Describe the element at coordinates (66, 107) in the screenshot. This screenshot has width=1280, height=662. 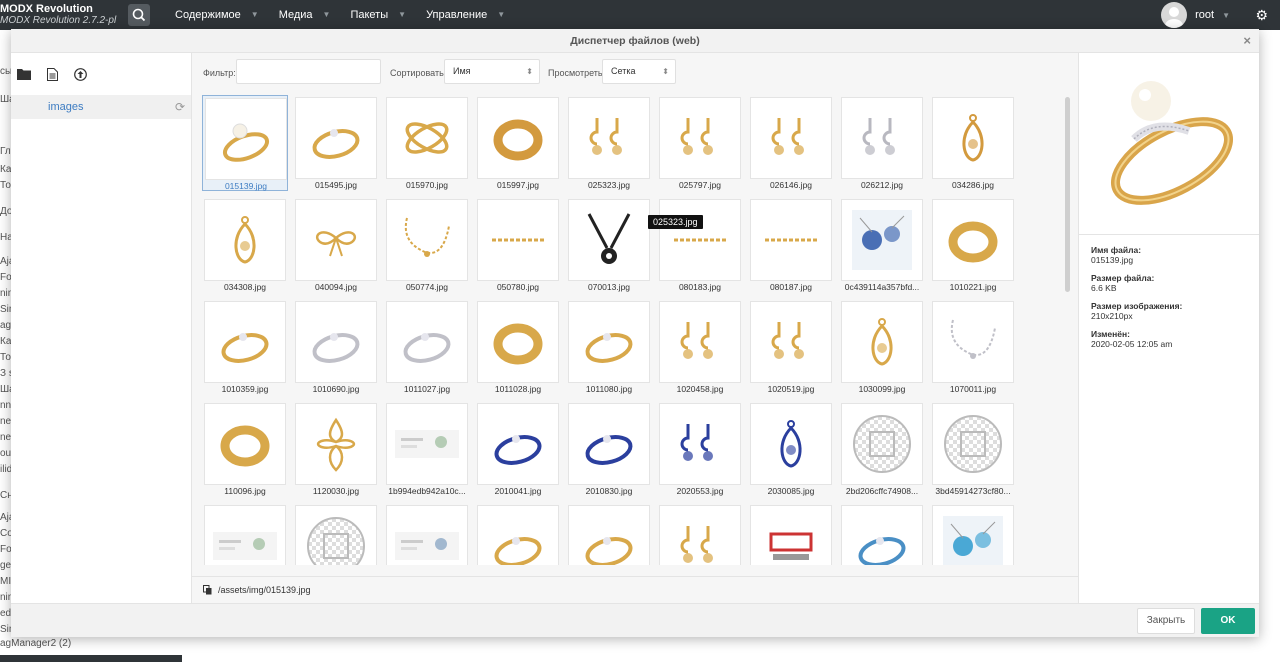
I see `tree-node-label: images` at that location.